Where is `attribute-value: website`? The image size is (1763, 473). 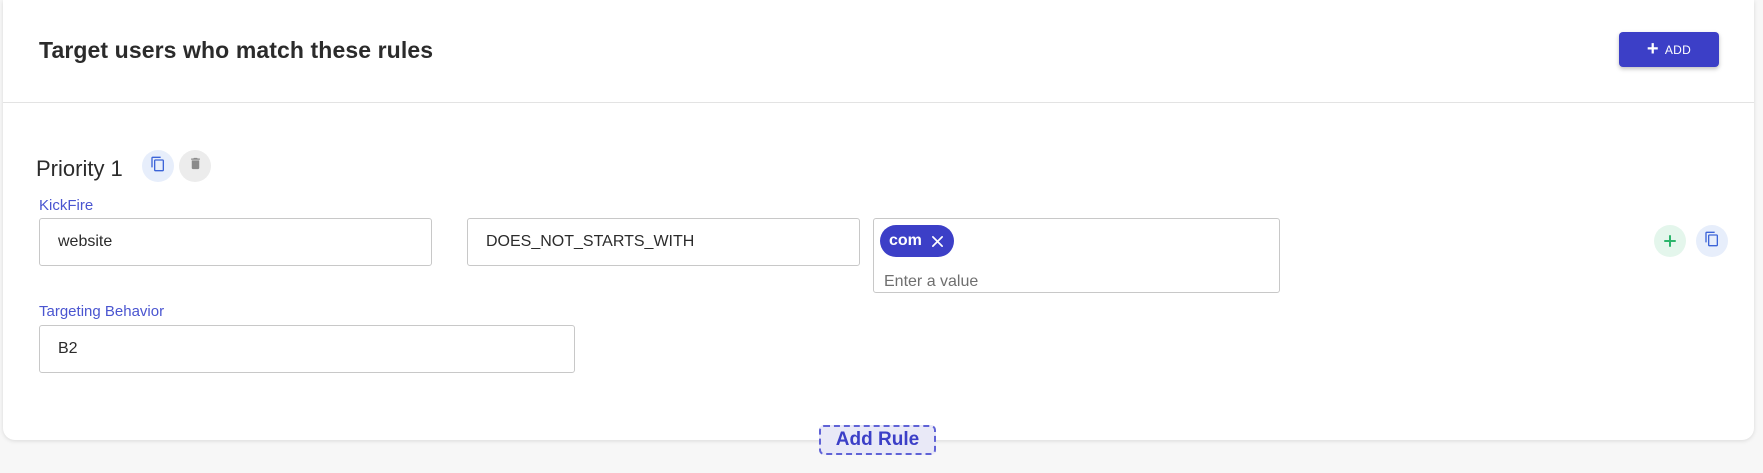
attribute-value: website is located at coordinates (85, 241).